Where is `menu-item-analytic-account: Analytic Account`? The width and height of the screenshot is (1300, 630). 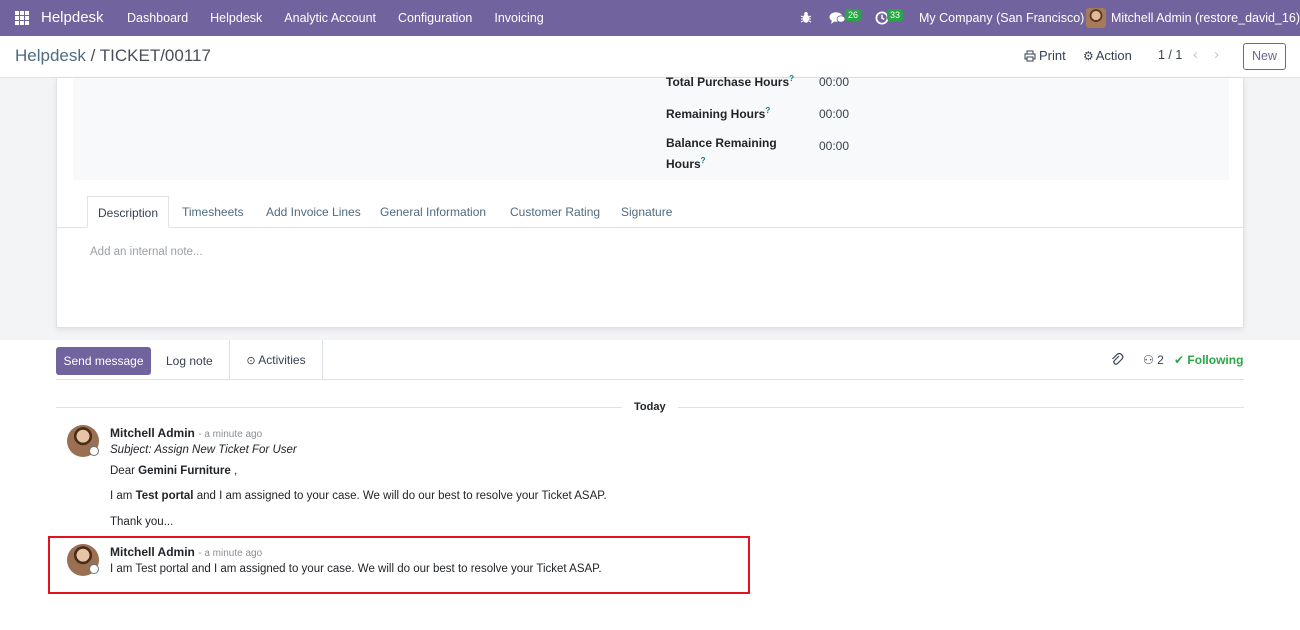
menu-item-analytic-account: Analytic Account is located at coordinates (330, 18).